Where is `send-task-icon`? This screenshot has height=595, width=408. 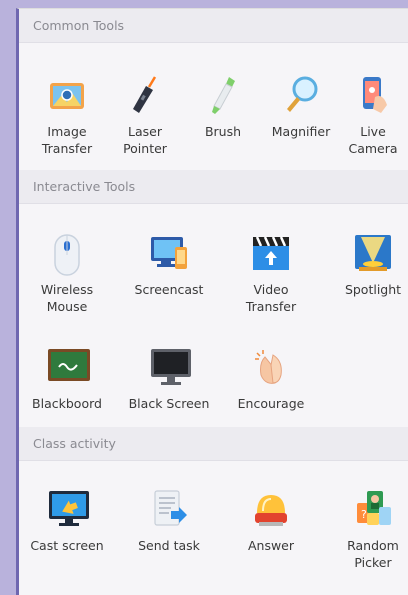 send-task-icon is located at coordinates (169, 509).